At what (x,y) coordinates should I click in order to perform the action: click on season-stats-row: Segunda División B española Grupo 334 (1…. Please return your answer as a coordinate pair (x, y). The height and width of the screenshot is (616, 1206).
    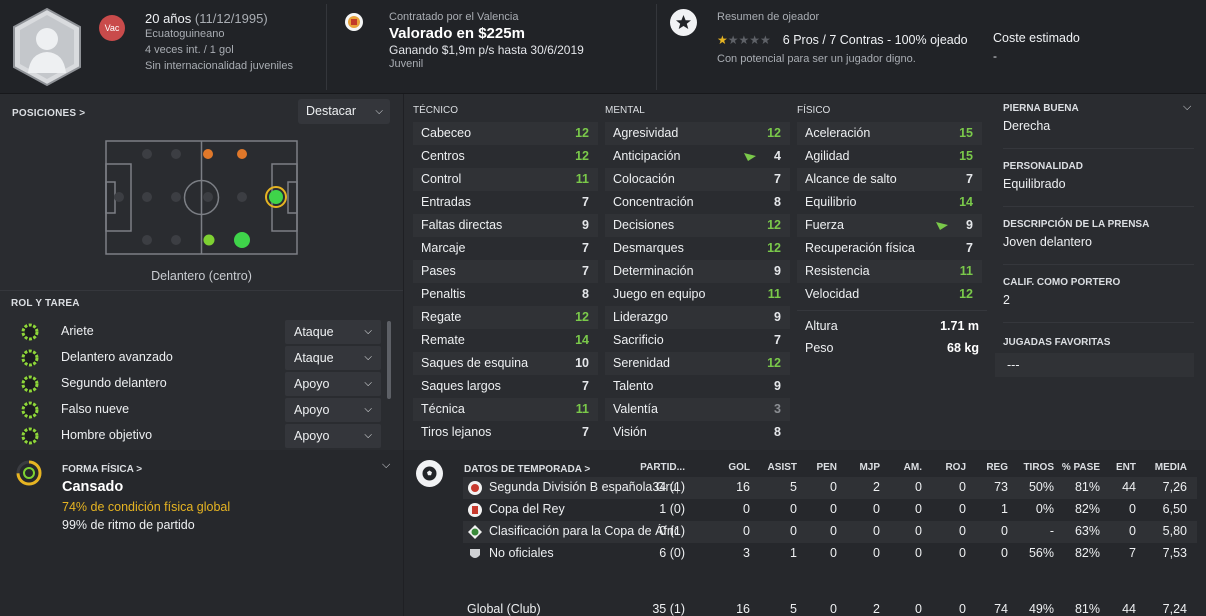
    Looking at the image, I should click on (830, 488).